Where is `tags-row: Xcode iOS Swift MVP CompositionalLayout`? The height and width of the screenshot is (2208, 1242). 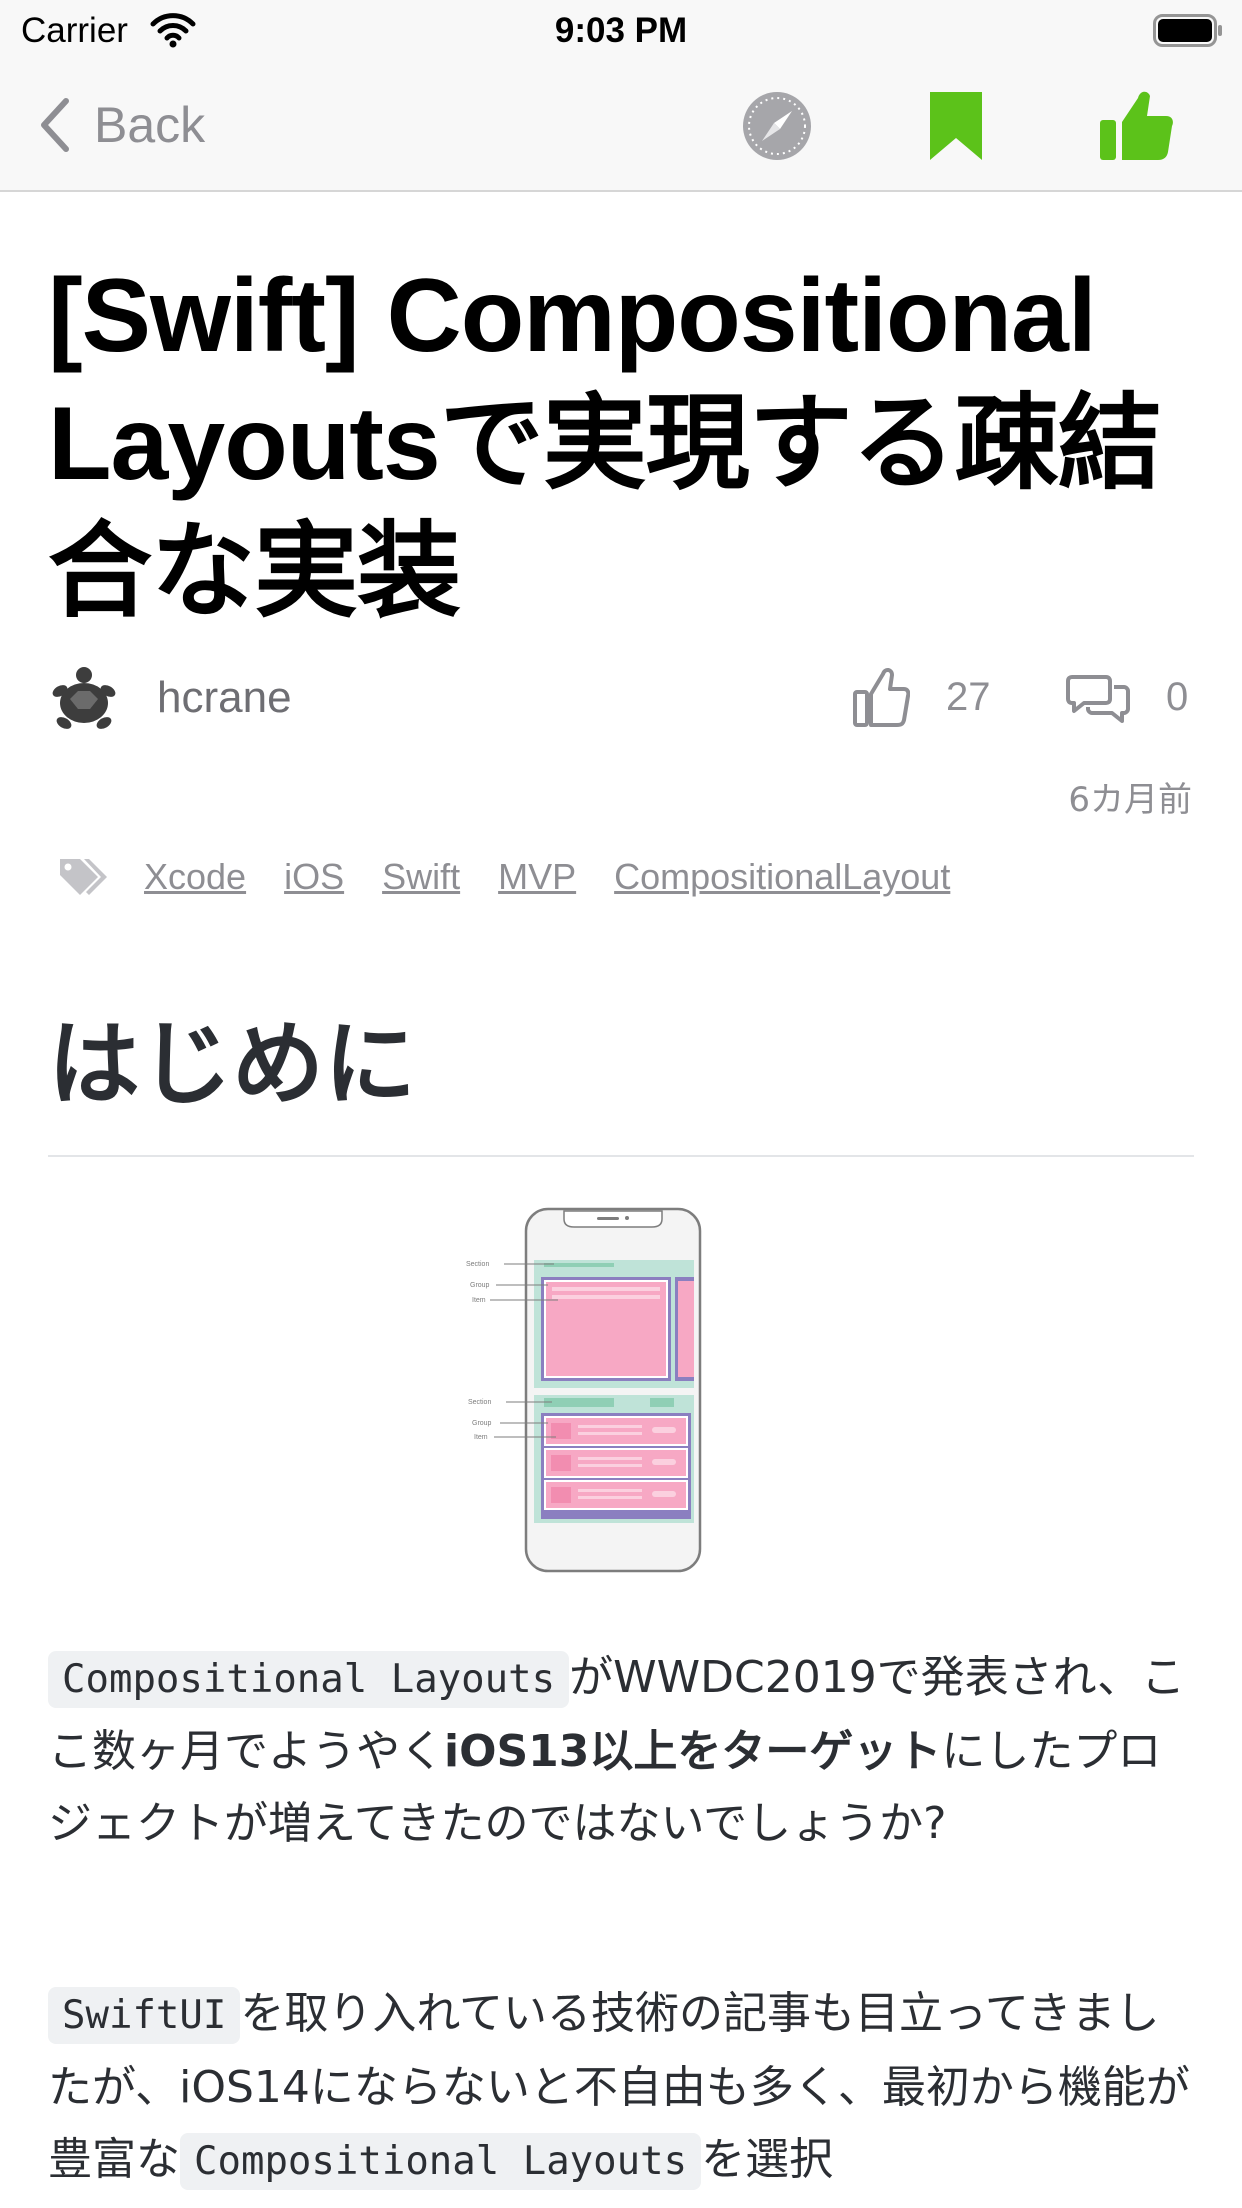
tags-row: Xcode iOS Swift MVP CompositionalLayout is located at coordinates (523, 877).